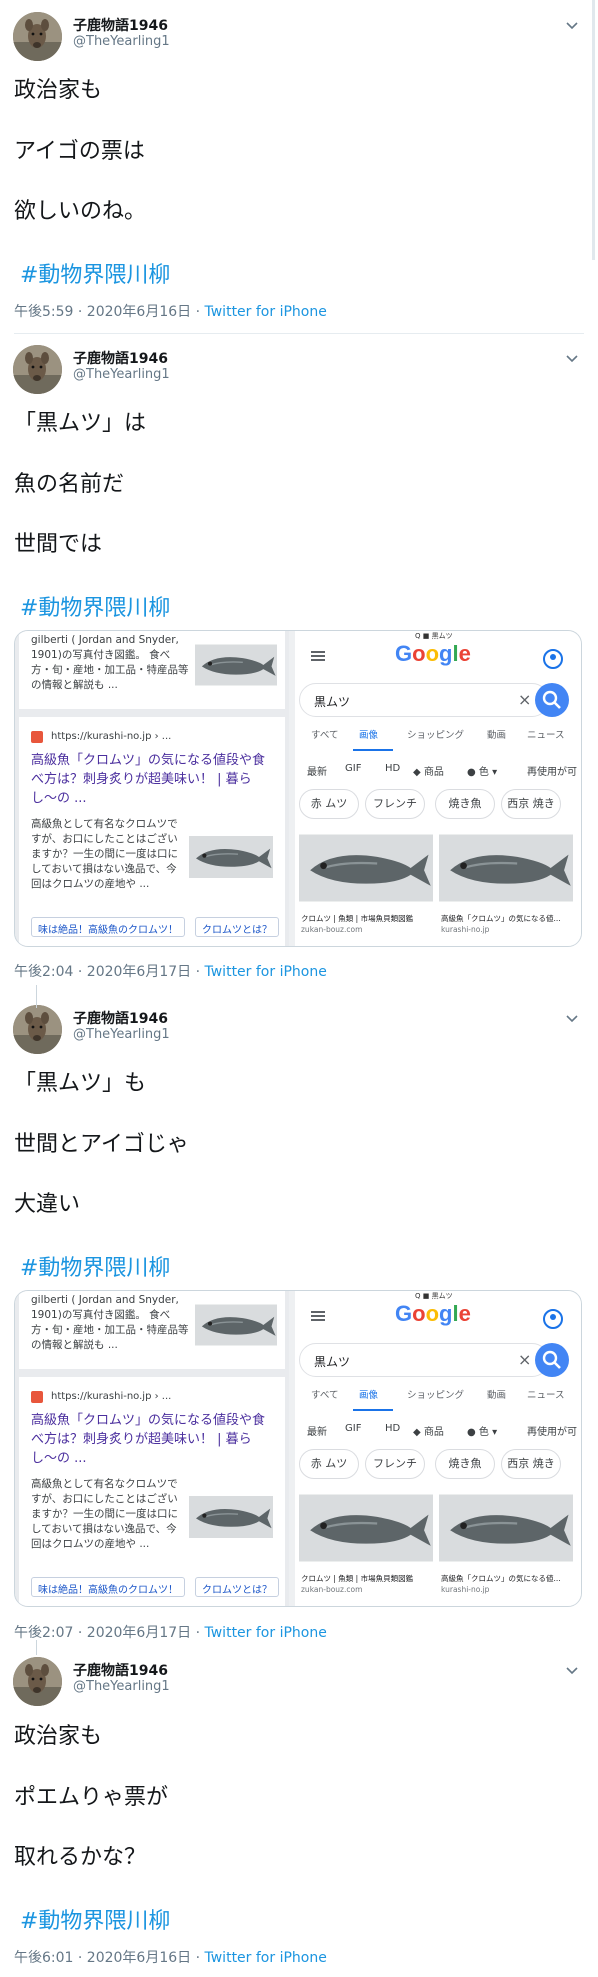 Image resolution: width=598 pixels, height=1977 pixels. Describe the element at coordinates (593, 130) in the screenshot. I see `scrollbar` at that location.